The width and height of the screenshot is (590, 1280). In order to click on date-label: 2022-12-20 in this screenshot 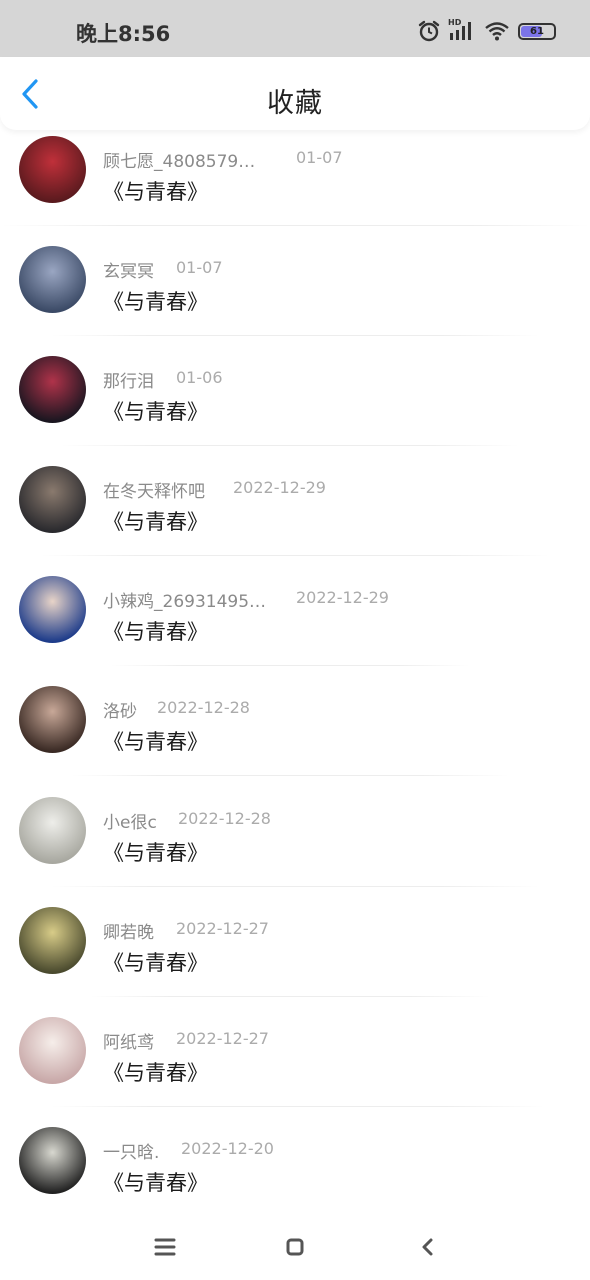, I will do `click(227, 1148)`.